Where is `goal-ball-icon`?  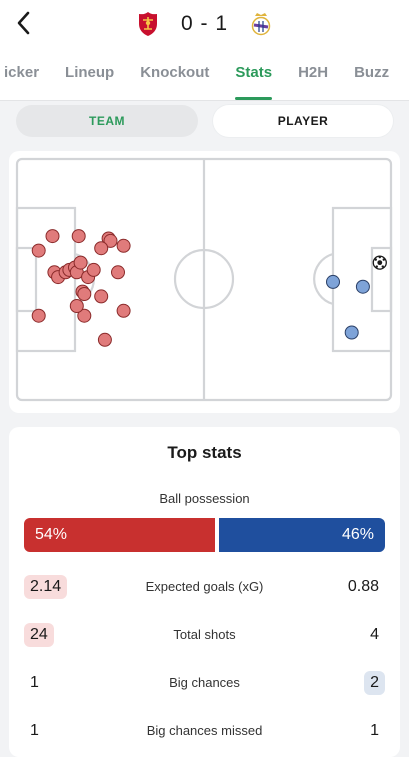 goal-ball-icon is located at coordinates (379, 262).